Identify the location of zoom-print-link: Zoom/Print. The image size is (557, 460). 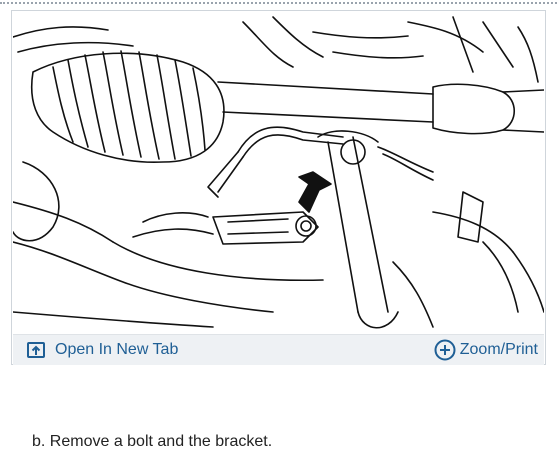
(486, 350).